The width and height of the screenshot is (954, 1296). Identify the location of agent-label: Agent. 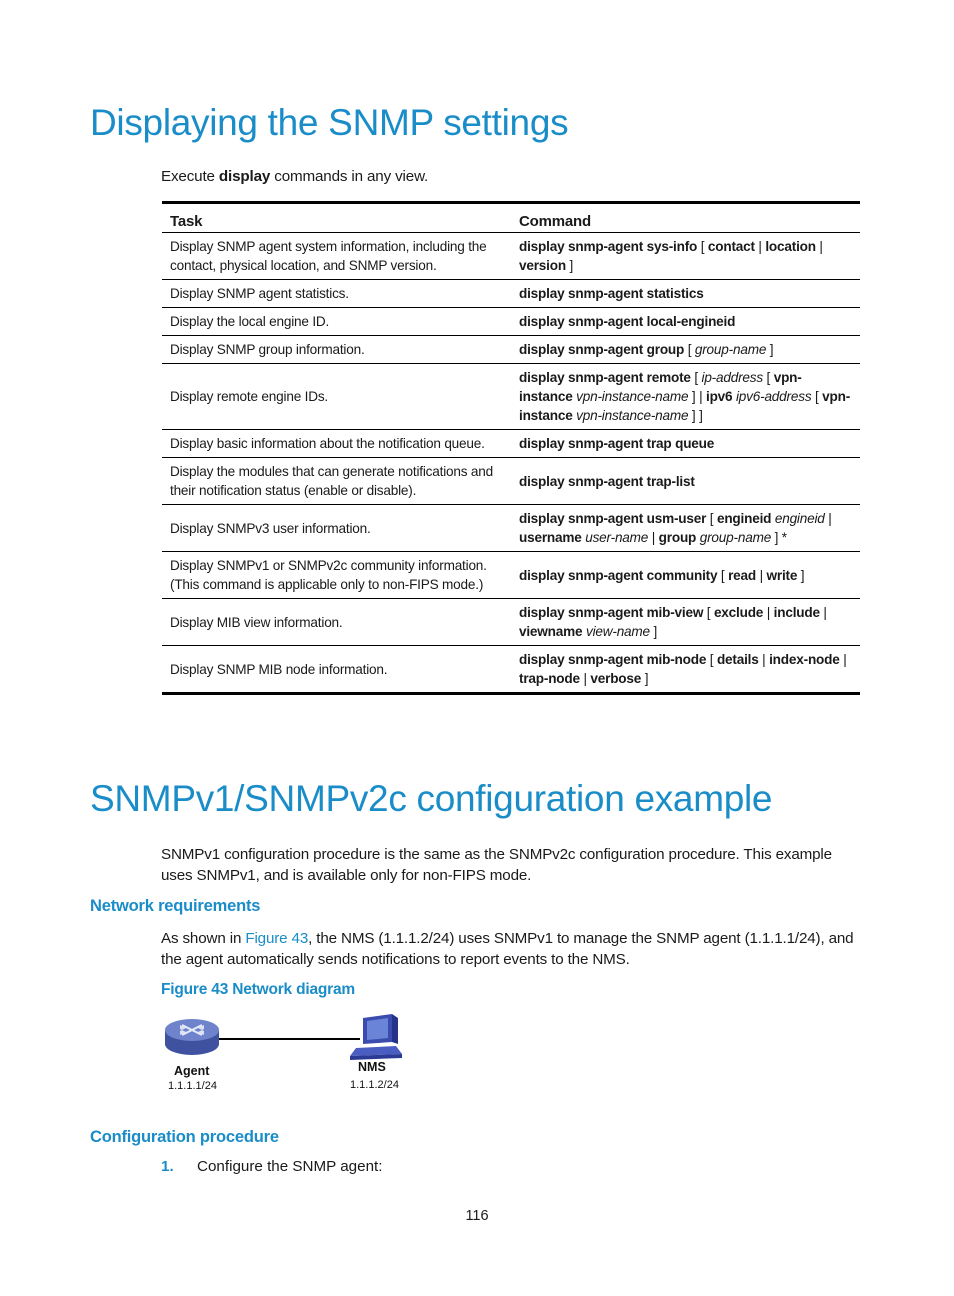
(192, 1071).